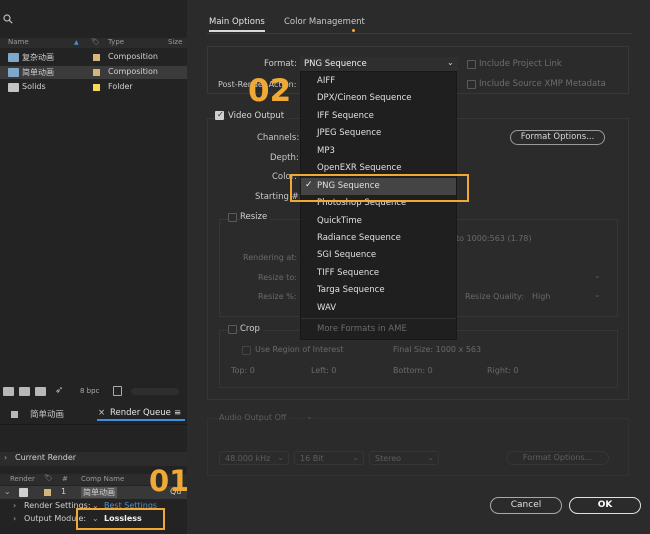 This screenshot has height=534, width=650. I want to click on menu-item-wav: WAV, so click(378, 308).